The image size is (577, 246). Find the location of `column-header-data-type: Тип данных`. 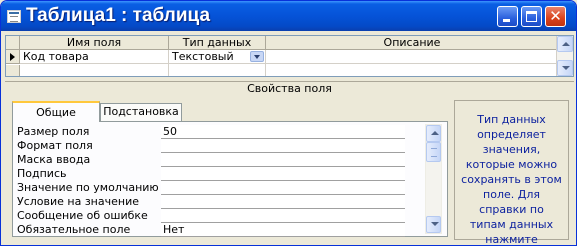

column-header-data-type: Тип данных is located at coordinates (217, 42).